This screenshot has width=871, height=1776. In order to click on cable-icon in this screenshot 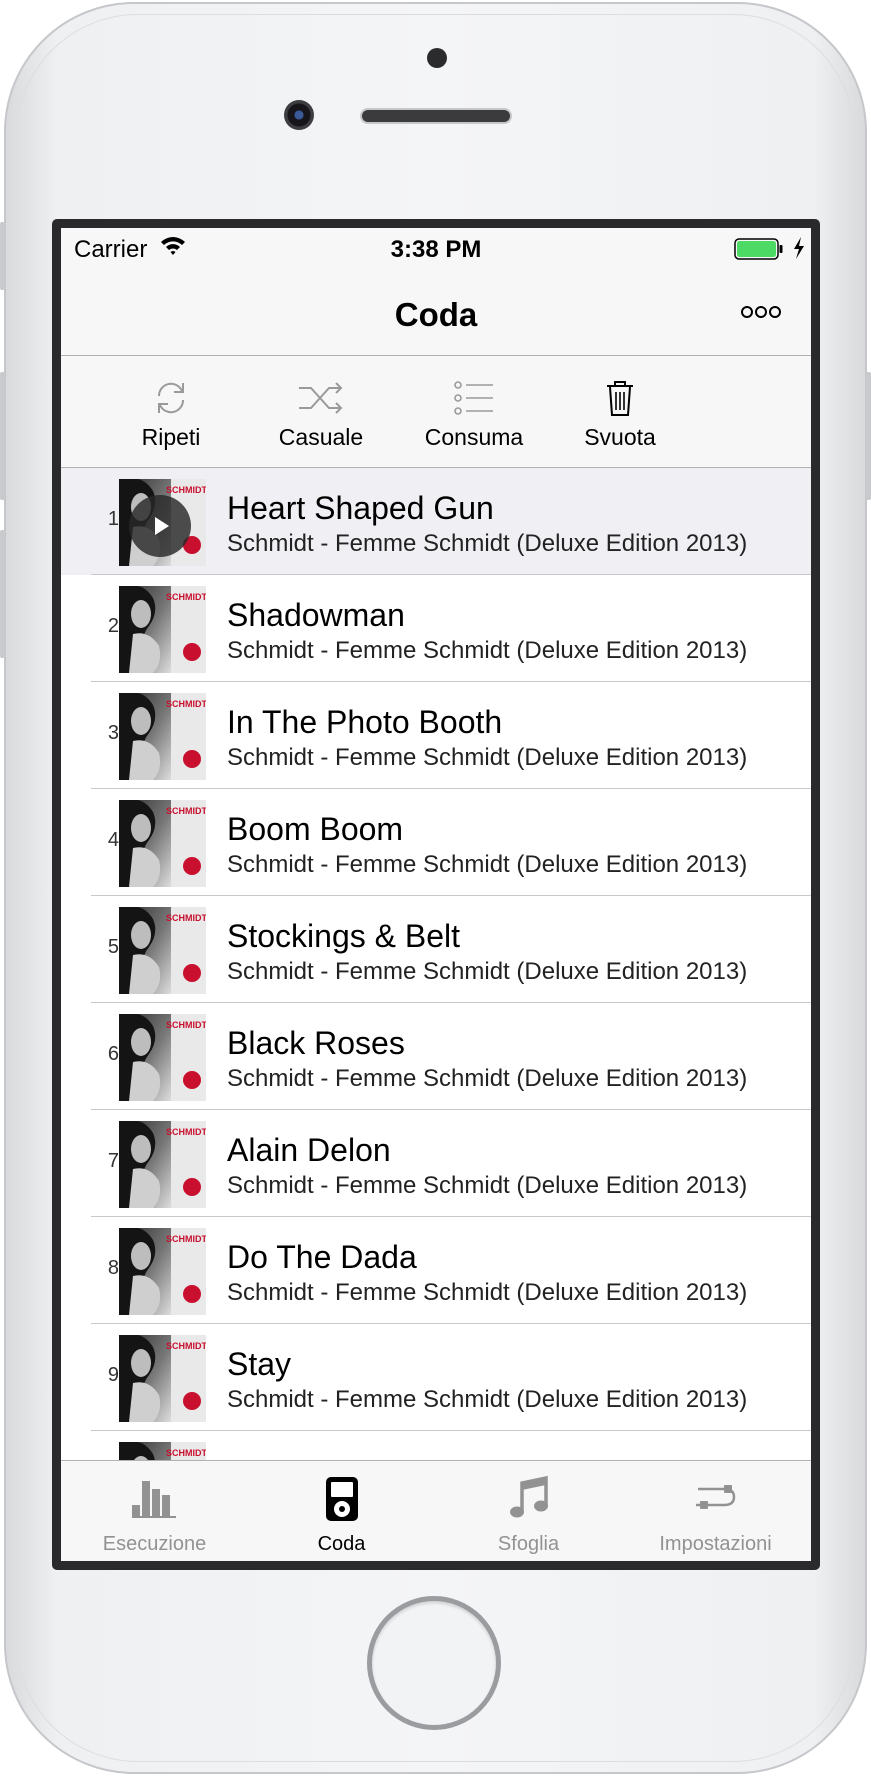, I will do `click(715, 1497)`.